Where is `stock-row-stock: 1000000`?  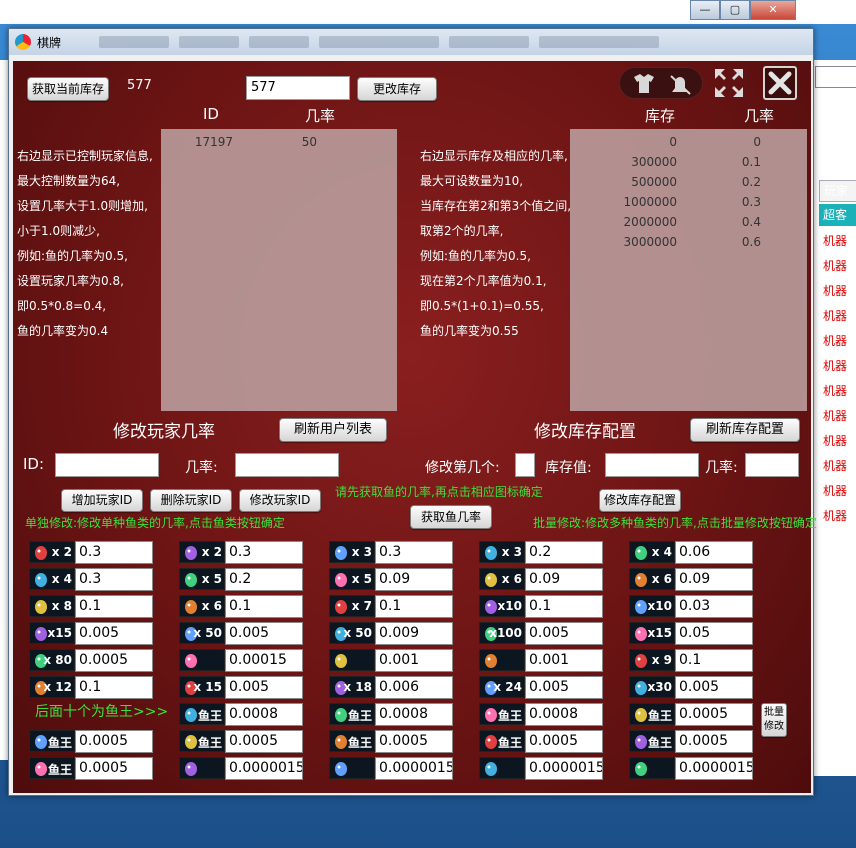 stock-row-stock: 1000000 is located at coordinates (645, 202).